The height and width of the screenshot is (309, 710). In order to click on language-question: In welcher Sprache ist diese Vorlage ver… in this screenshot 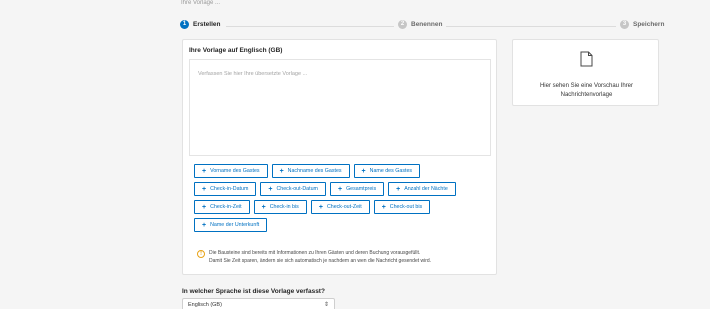, I will do `click(253, 291)`.